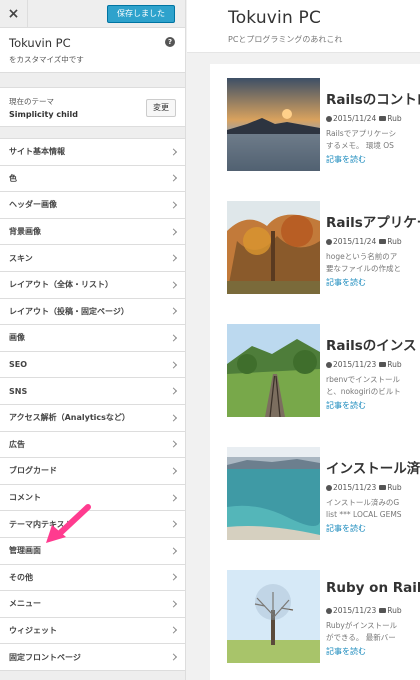  I want to click on article-date: 2015/11/24, so click(355, 118).